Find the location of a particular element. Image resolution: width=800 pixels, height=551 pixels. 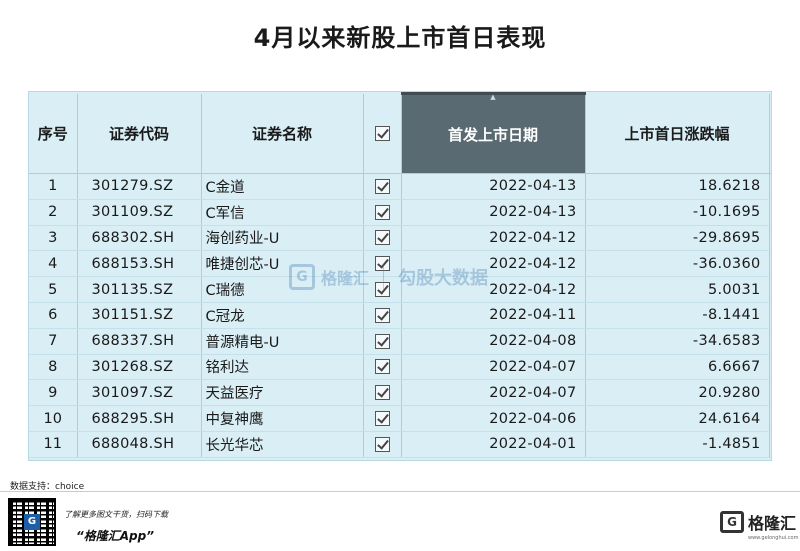

row-first-day-change: -1.4851 is located at coordinates (677, 444).